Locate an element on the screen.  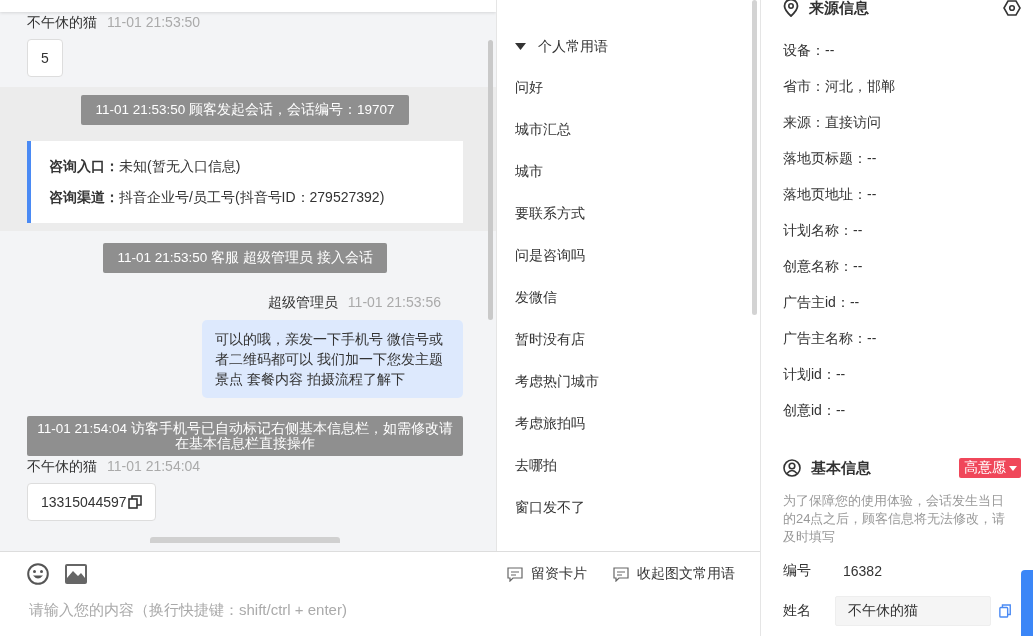
message-time: 11-01 21:53:56 is located at coordinates (394, 302).